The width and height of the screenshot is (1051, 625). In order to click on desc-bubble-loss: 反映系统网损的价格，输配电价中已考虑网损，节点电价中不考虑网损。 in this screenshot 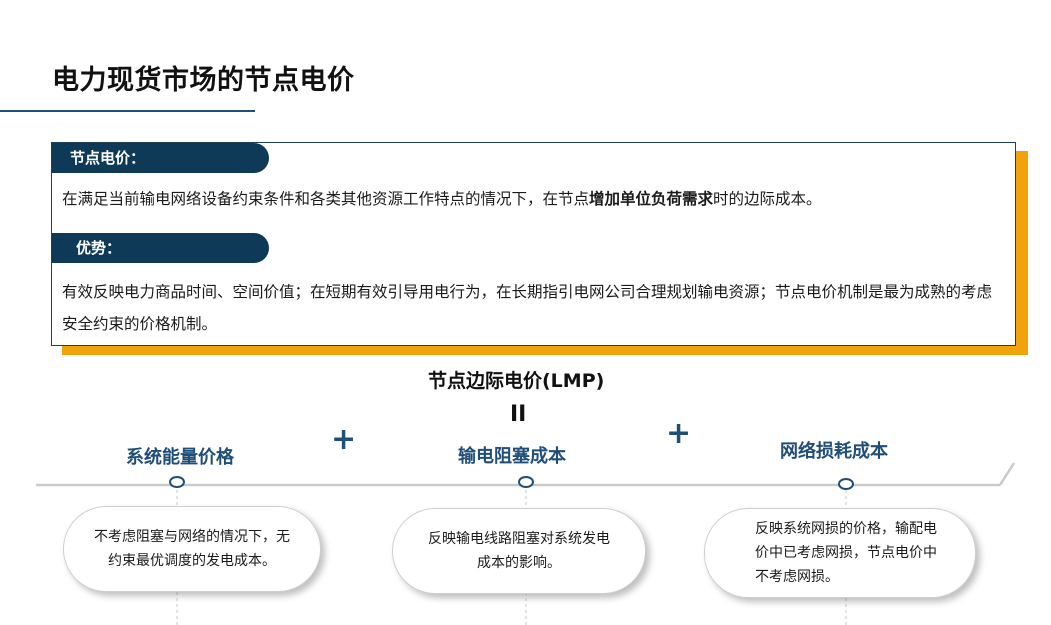, I will do `click(840, 553)`.